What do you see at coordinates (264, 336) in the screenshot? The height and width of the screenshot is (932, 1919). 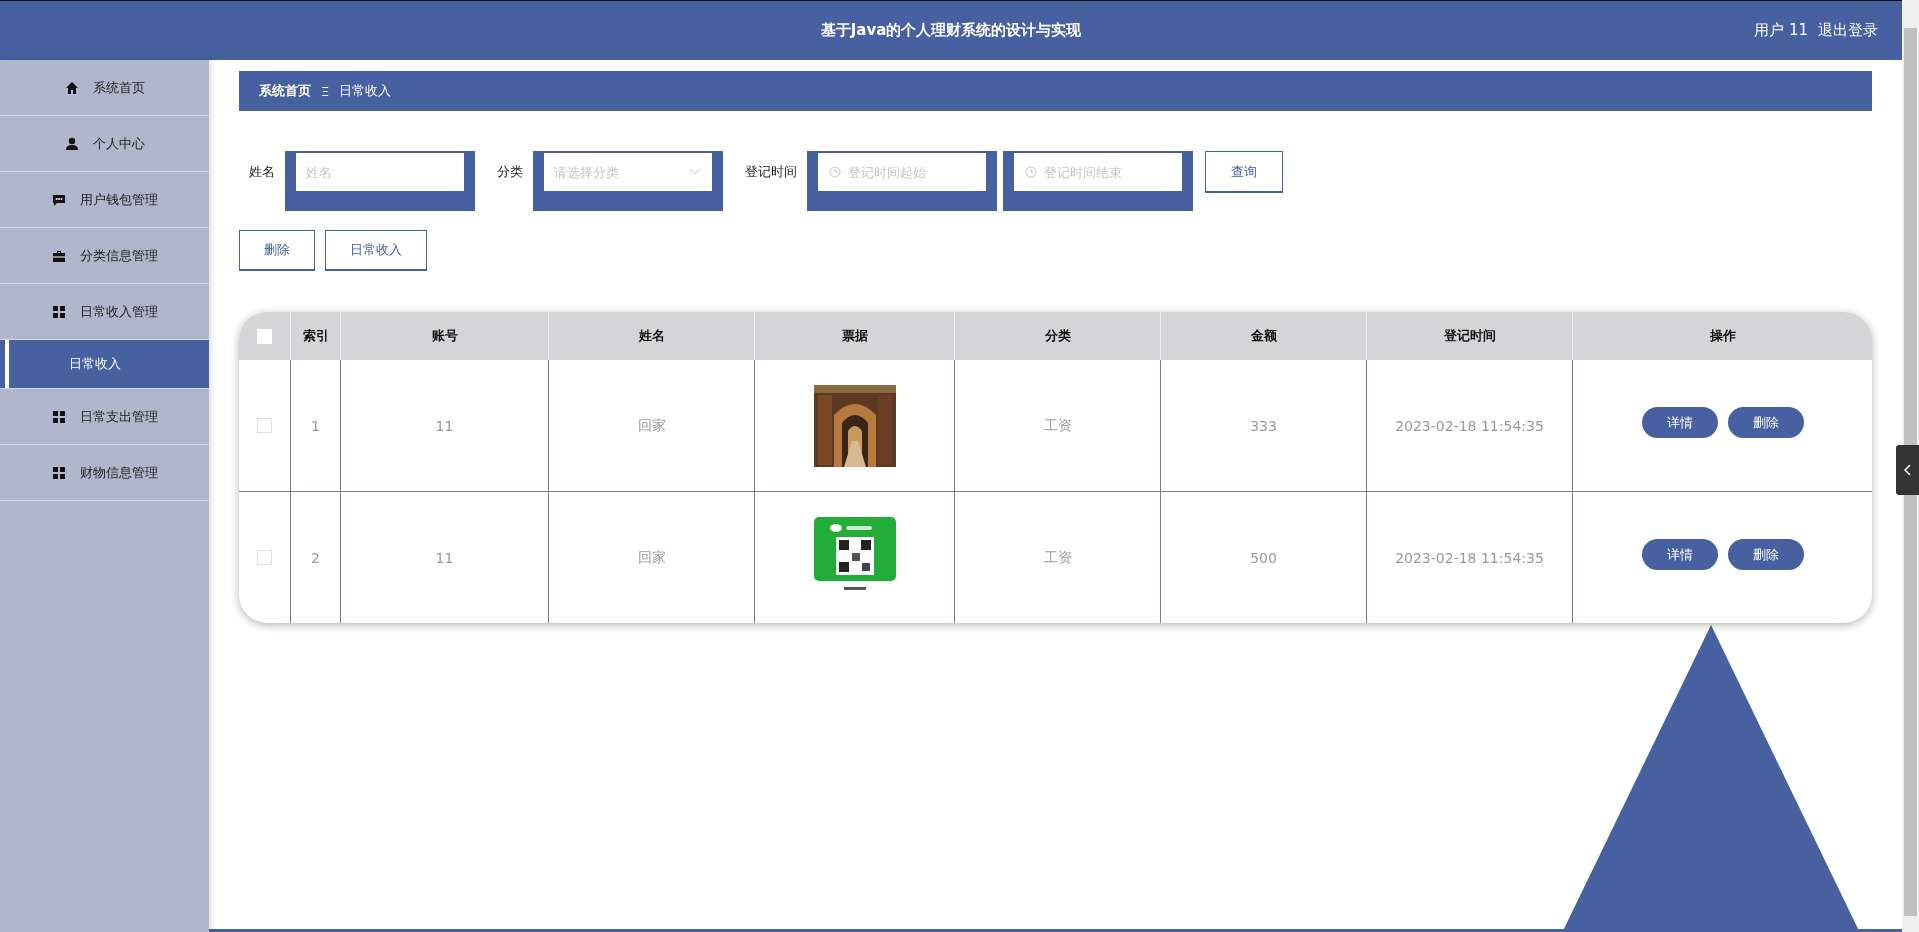 I see `select-all-checkbox` at bounding box center [264, 336].